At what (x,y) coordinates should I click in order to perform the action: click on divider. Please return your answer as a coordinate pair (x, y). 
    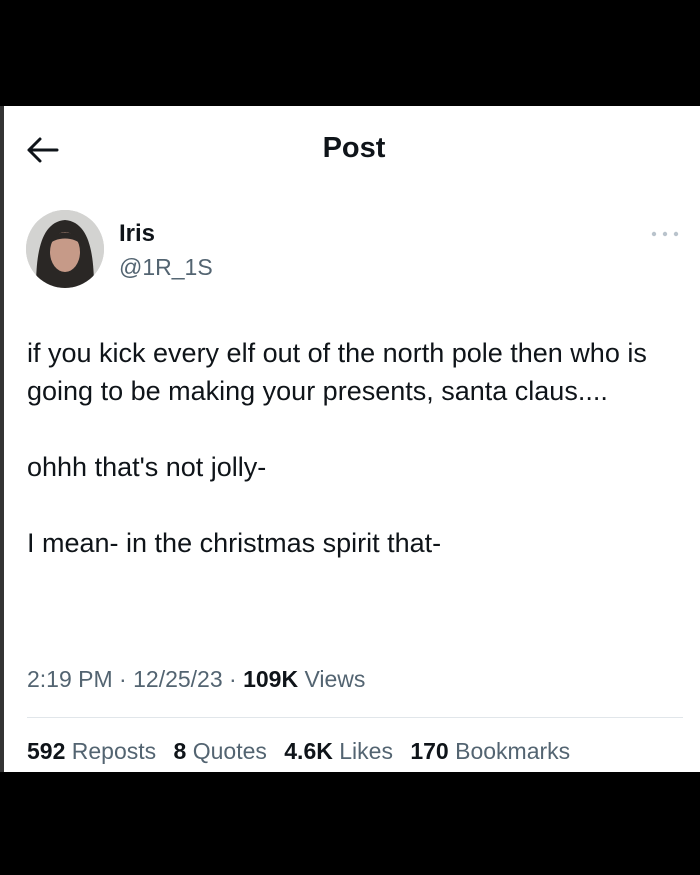
    Looking at the image, I should click on (355, 717).